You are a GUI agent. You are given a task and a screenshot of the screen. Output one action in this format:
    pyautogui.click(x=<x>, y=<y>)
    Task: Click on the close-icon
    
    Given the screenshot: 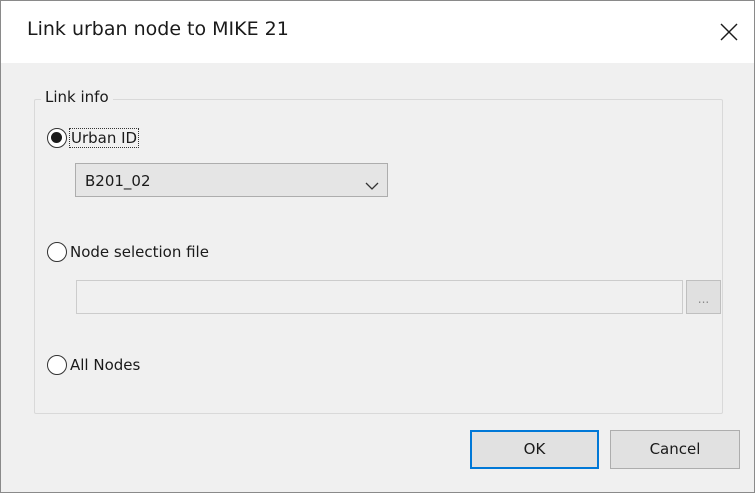 What is the action you would take?
    pyautogui.click(x=729, y=32)
    